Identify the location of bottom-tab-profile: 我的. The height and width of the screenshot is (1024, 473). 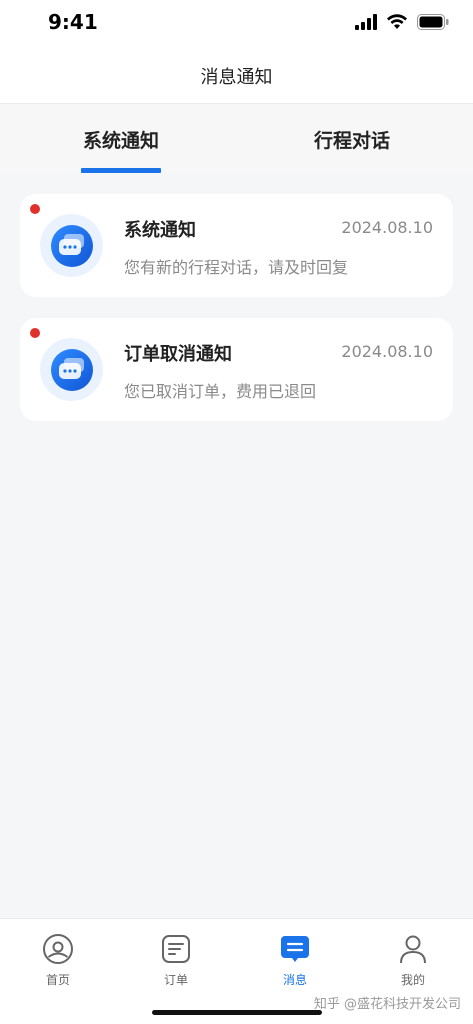
(413, 963).